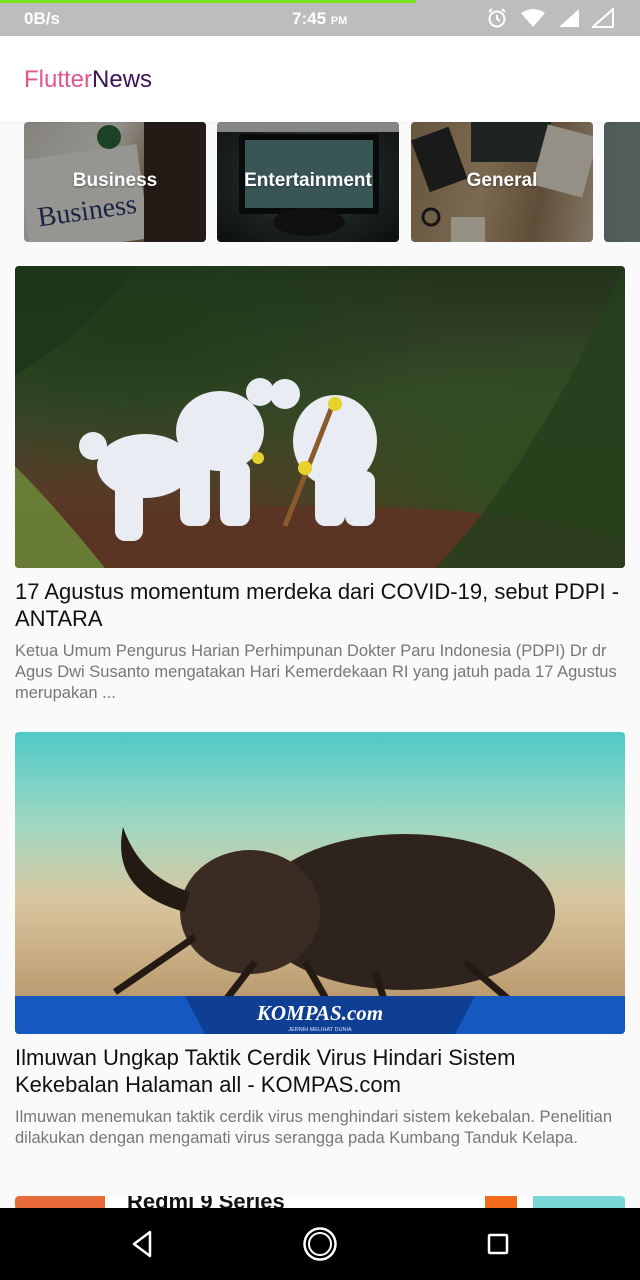  I want to click on category-card-business: Business Business, so click(115, 182).